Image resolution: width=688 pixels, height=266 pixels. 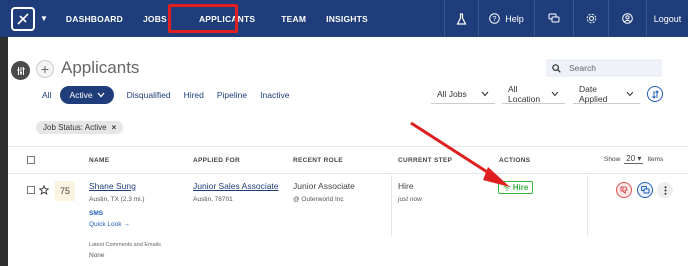 What do you see at coordinates (324, 186) in the screenshot?
I see `recent-role: Junior Associate` at bounding box center [324, 186].